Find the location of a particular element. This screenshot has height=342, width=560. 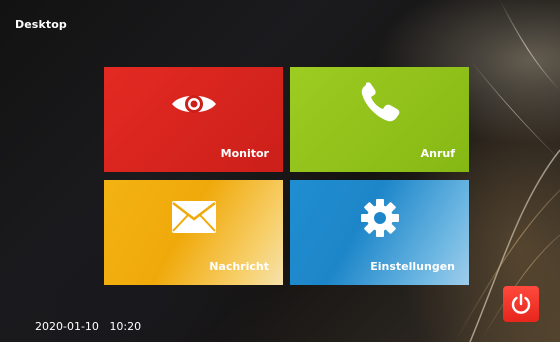

window-title: Desktop is located at coordinates (41, 24).